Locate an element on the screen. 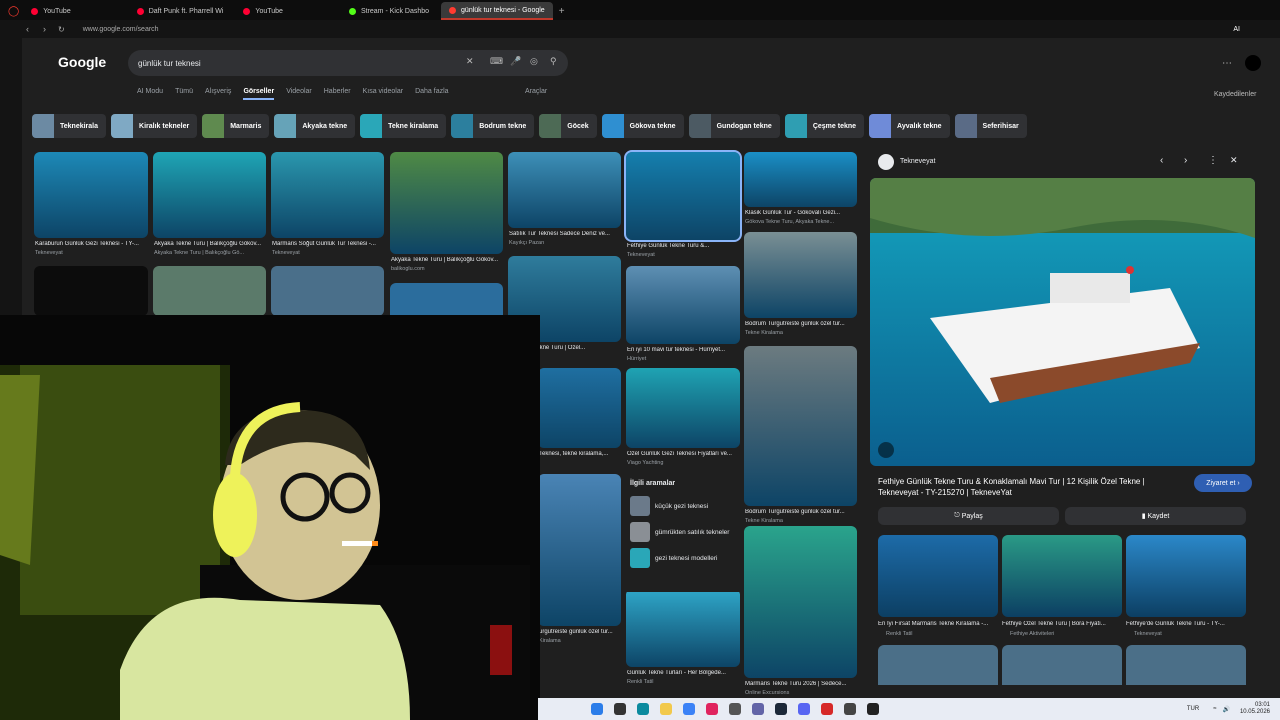  filter-all: Tümü is located at coordinates (184, 94).